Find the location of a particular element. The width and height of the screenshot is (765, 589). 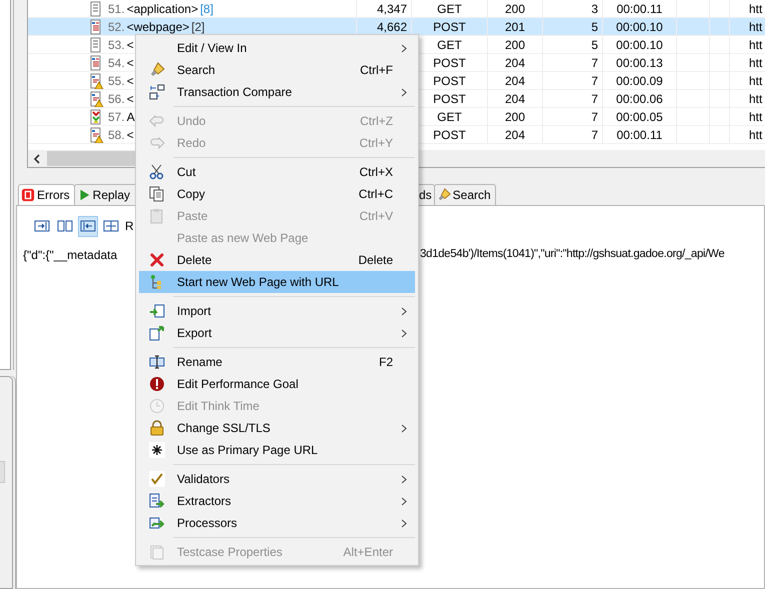

json-text: 3d1de54b')/Items(1041)","uri":"http://gshsuat.gadoe.org/_api/We is located at coordinates (572, 255).